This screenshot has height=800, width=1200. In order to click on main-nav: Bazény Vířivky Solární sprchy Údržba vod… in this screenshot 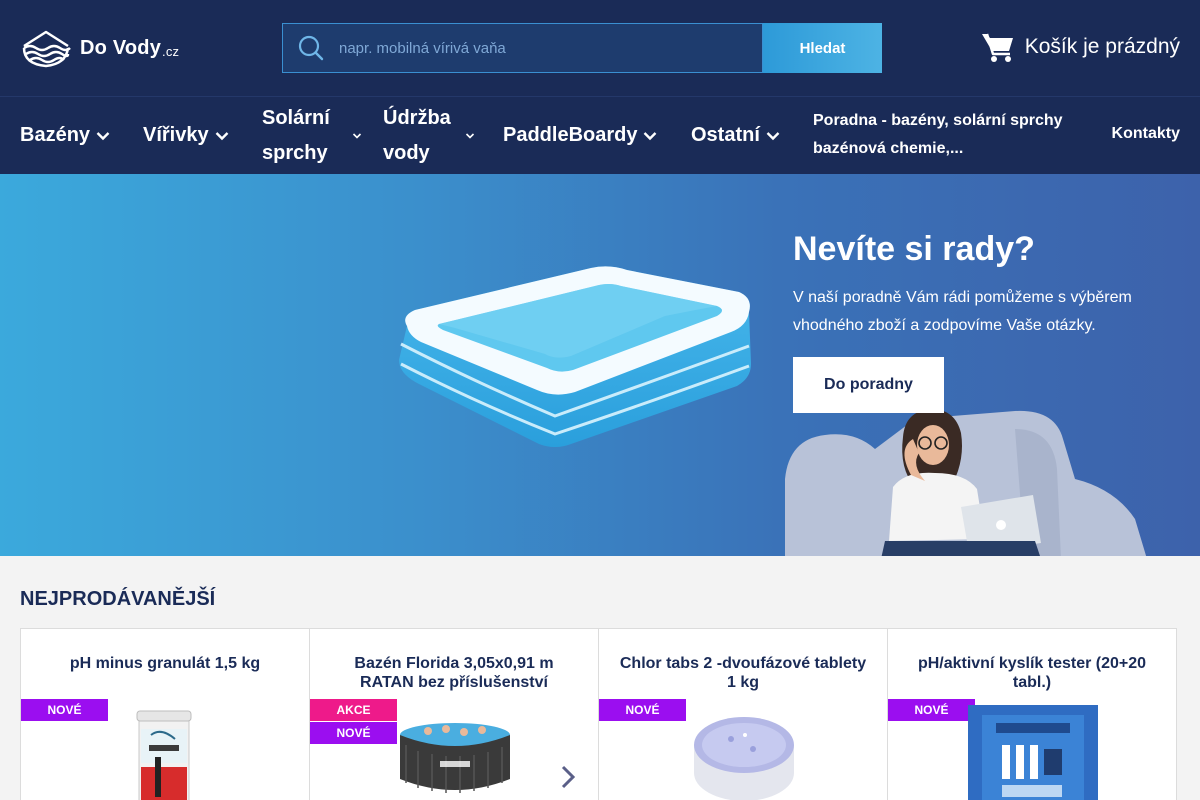, I will do `click(600, 135)`.